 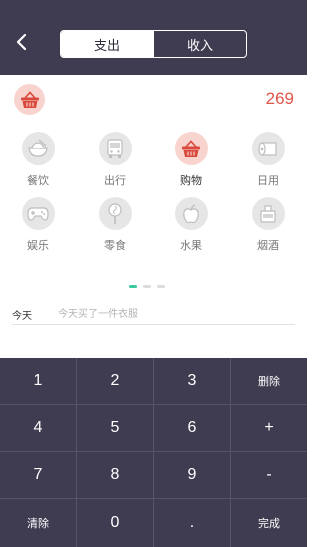 I want to click on type-switch: 支出 收入, so click(x=153, y=44).